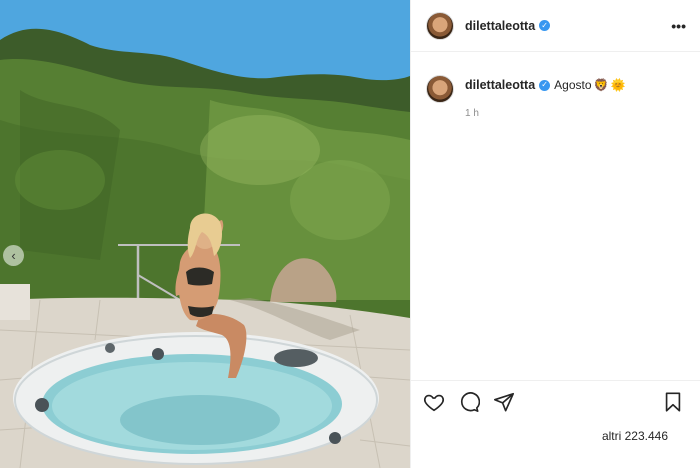 The height and width of the screenshot is (468, 700). I want to click on paper-plane-icon, so click(505, 403).